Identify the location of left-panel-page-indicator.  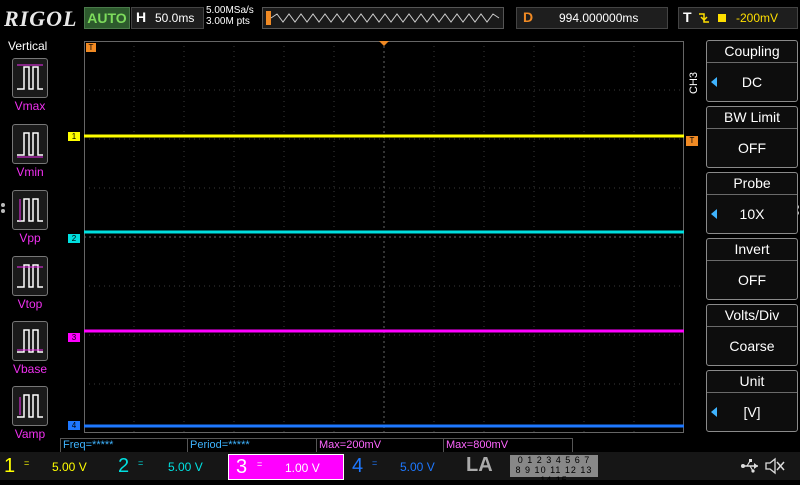
(3, 211).